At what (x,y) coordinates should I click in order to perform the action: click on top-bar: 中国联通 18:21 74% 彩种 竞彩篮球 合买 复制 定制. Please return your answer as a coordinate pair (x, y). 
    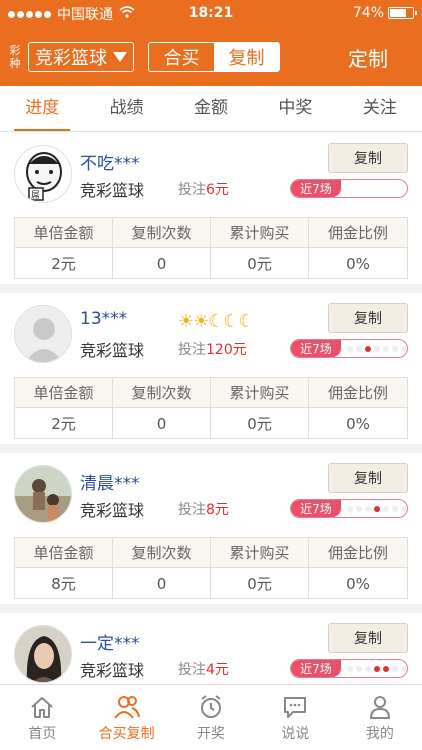
    Looking at the image, I should click on (211, 43).